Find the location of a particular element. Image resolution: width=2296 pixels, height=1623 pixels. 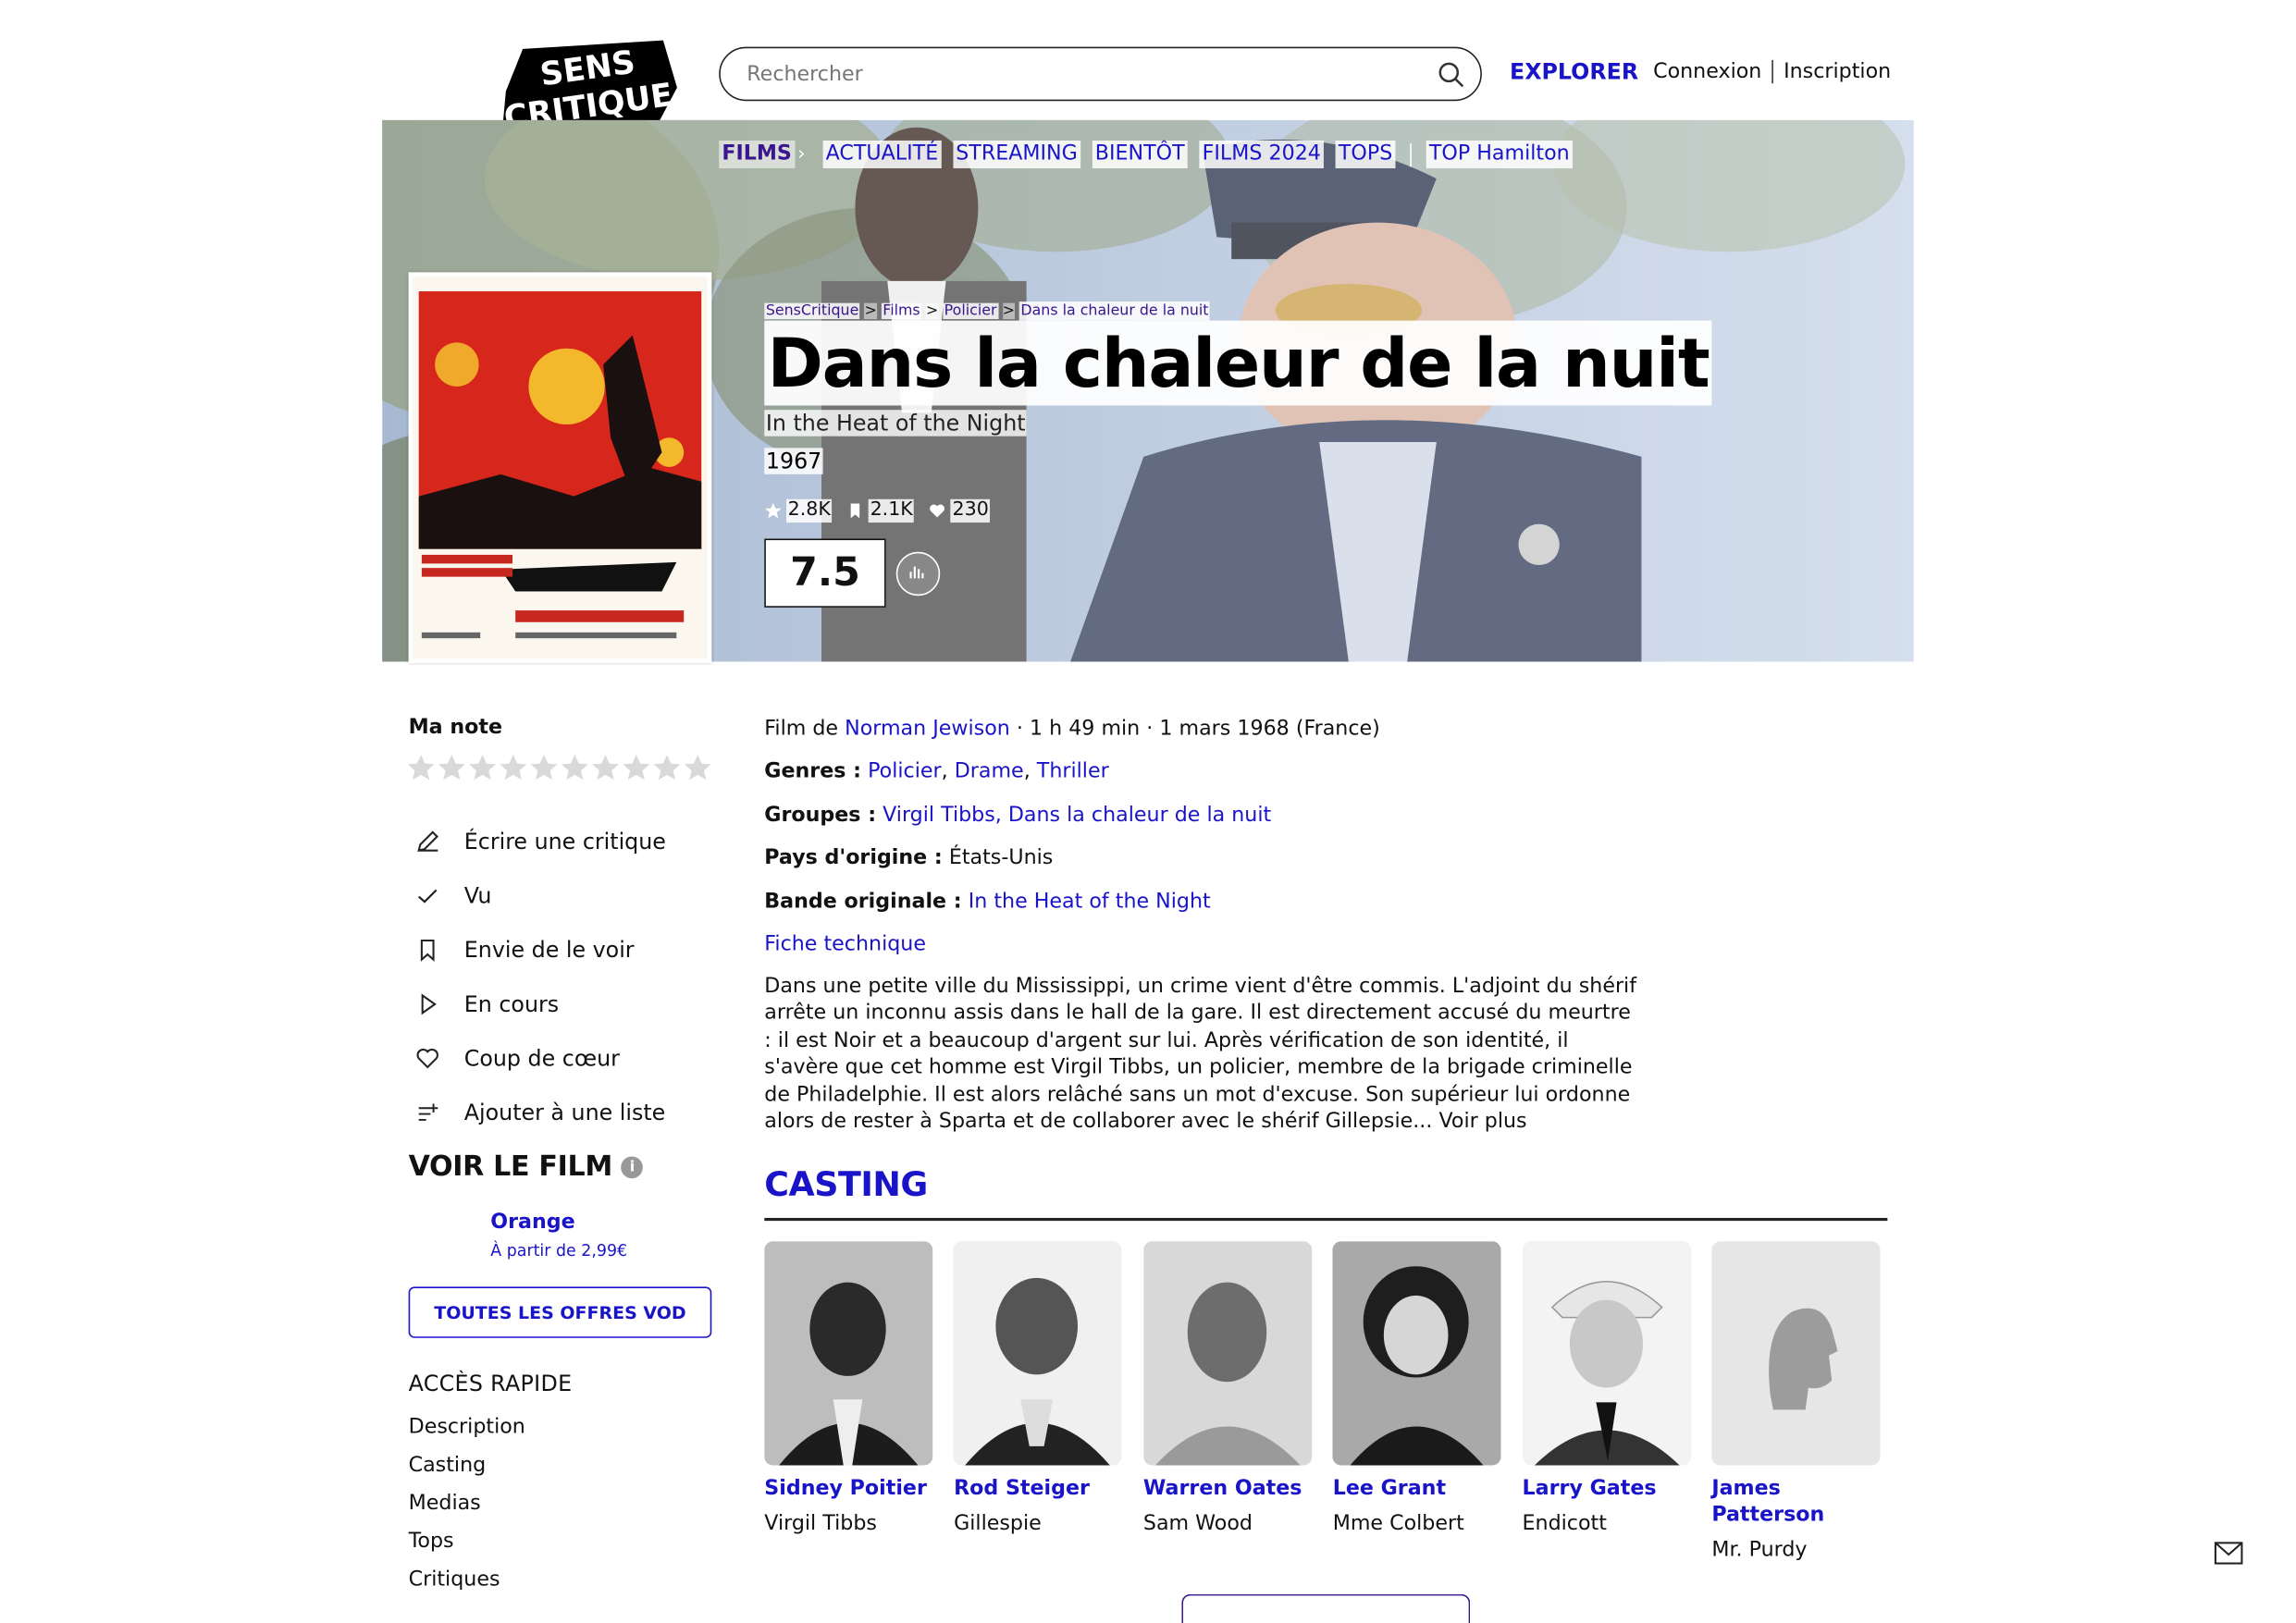

actor-role: Gillespie is located at coordinates (998, 1524).